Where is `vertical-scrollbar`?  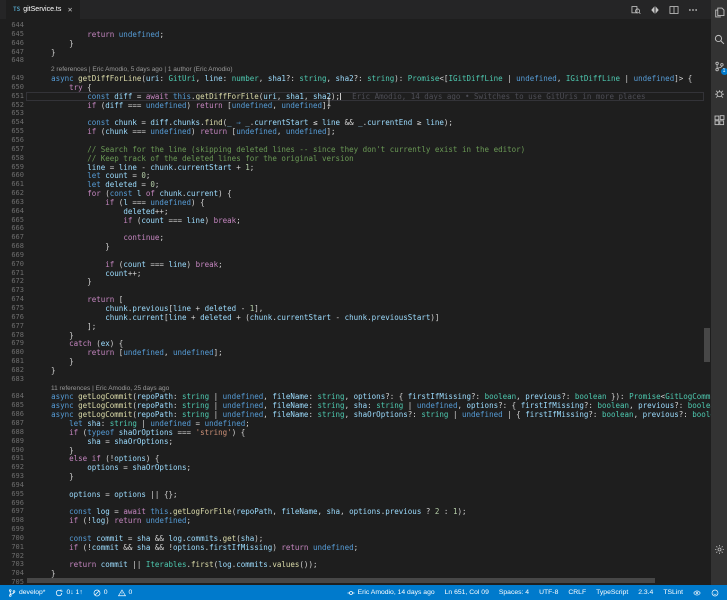 vertical-scrollbar is located at coordinates (707, 345).